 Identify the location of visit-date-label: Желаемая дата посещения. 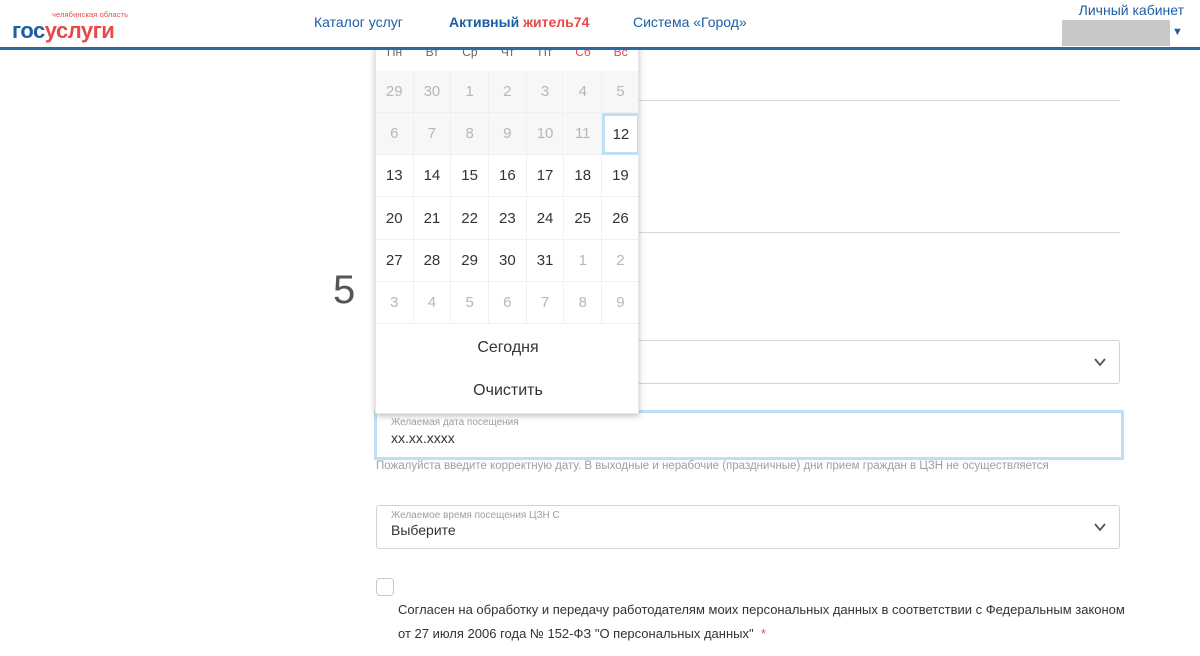
(455, 422).